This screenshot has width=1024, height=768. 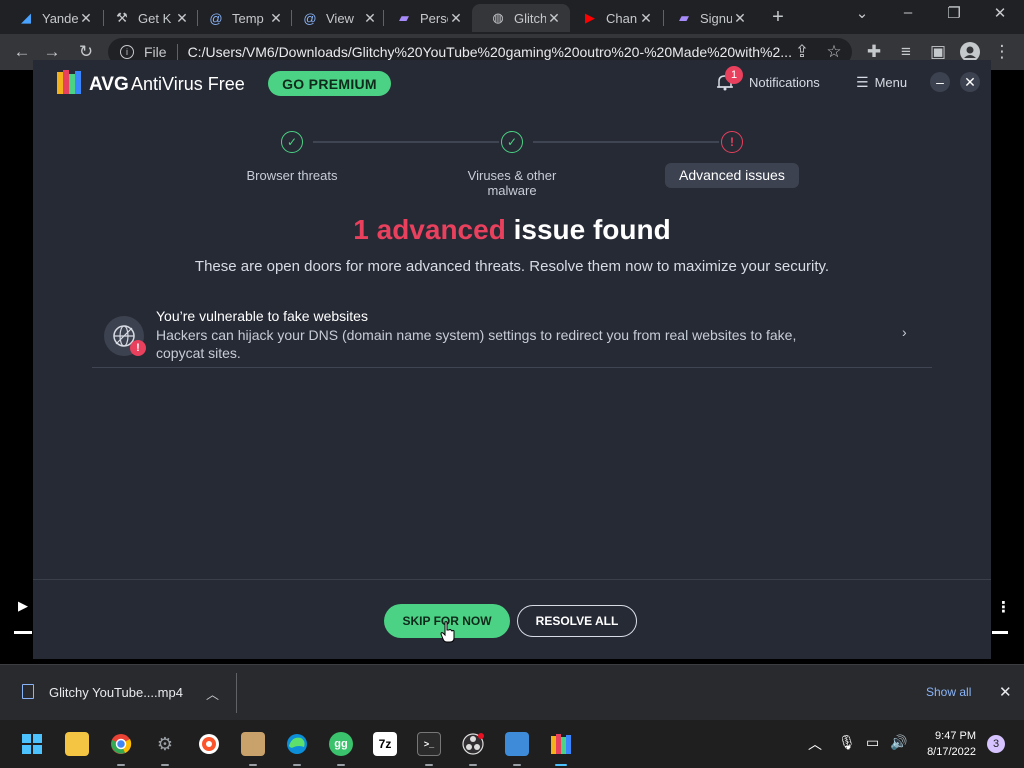 I want to click on browser-tab-active: ◍ Glitch ✕, so click(x=521, y=18).